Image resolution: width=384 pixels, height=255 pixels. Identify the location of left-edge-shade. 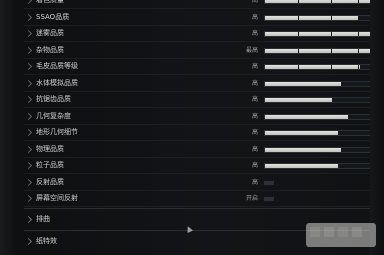
(8, 127).